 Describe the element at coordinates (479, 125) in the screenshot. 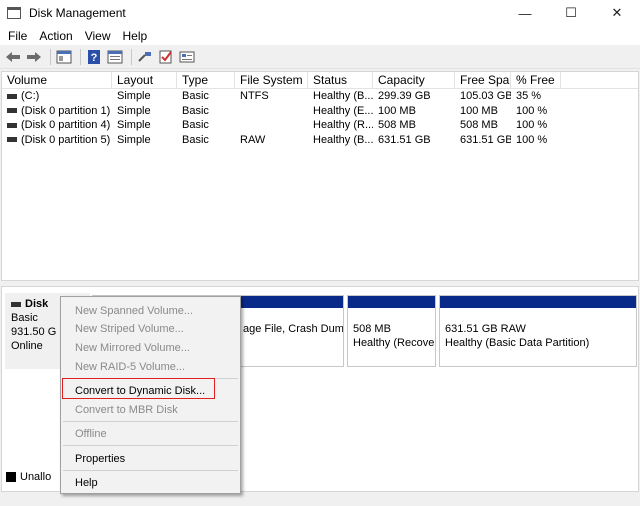

I see `cell-free-space: 508 MB` at that location.